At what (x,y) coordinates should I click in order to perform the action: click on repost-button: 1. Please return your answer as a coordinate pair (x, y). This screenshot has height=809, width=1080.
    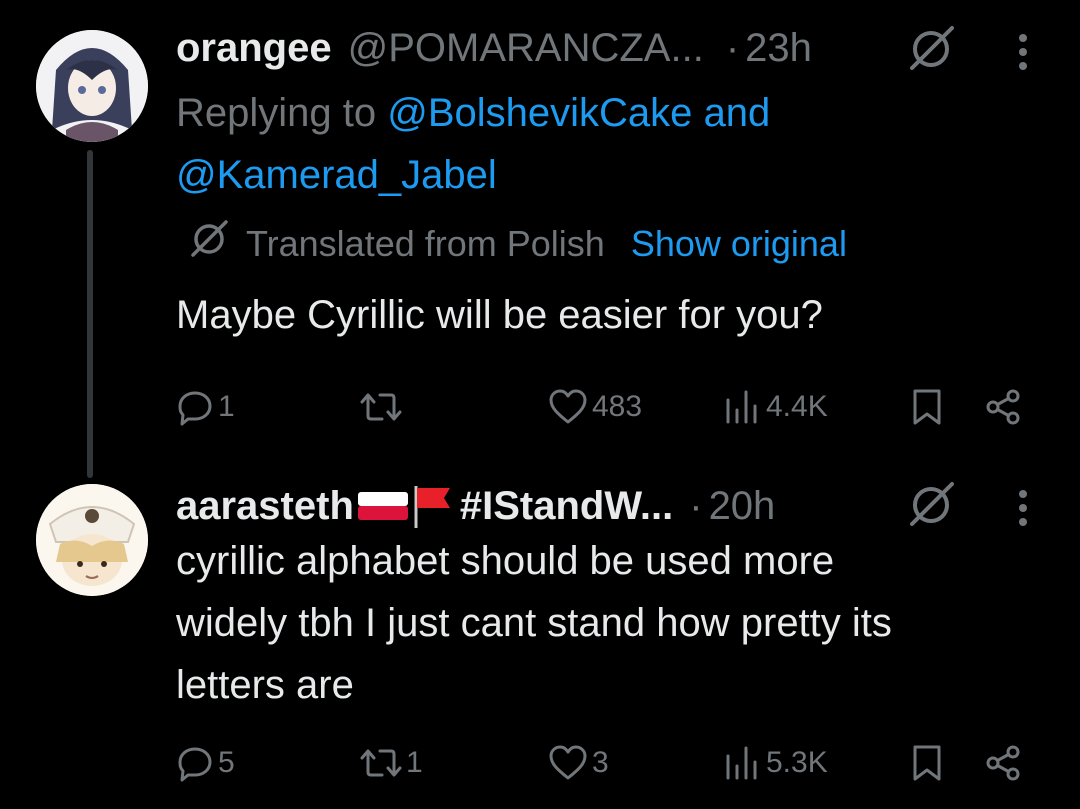
    Looking at the image, I should click on (391, 763).